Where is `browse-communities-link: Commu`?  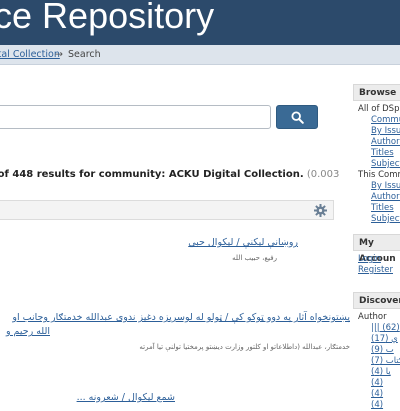 browse-communities-link: Commu is located at coordinates (376, 120).